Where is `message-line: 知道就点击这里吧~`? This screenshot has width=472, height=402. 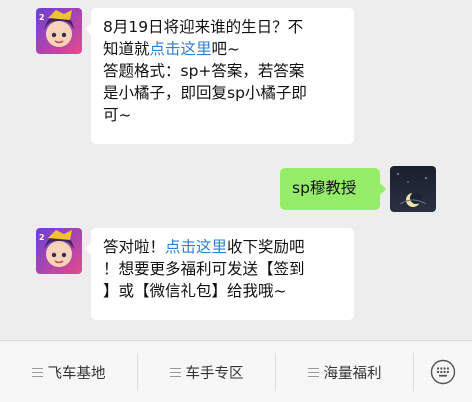
message-line: 知道就点击这里吧~ is located at coordinates (172, 49).